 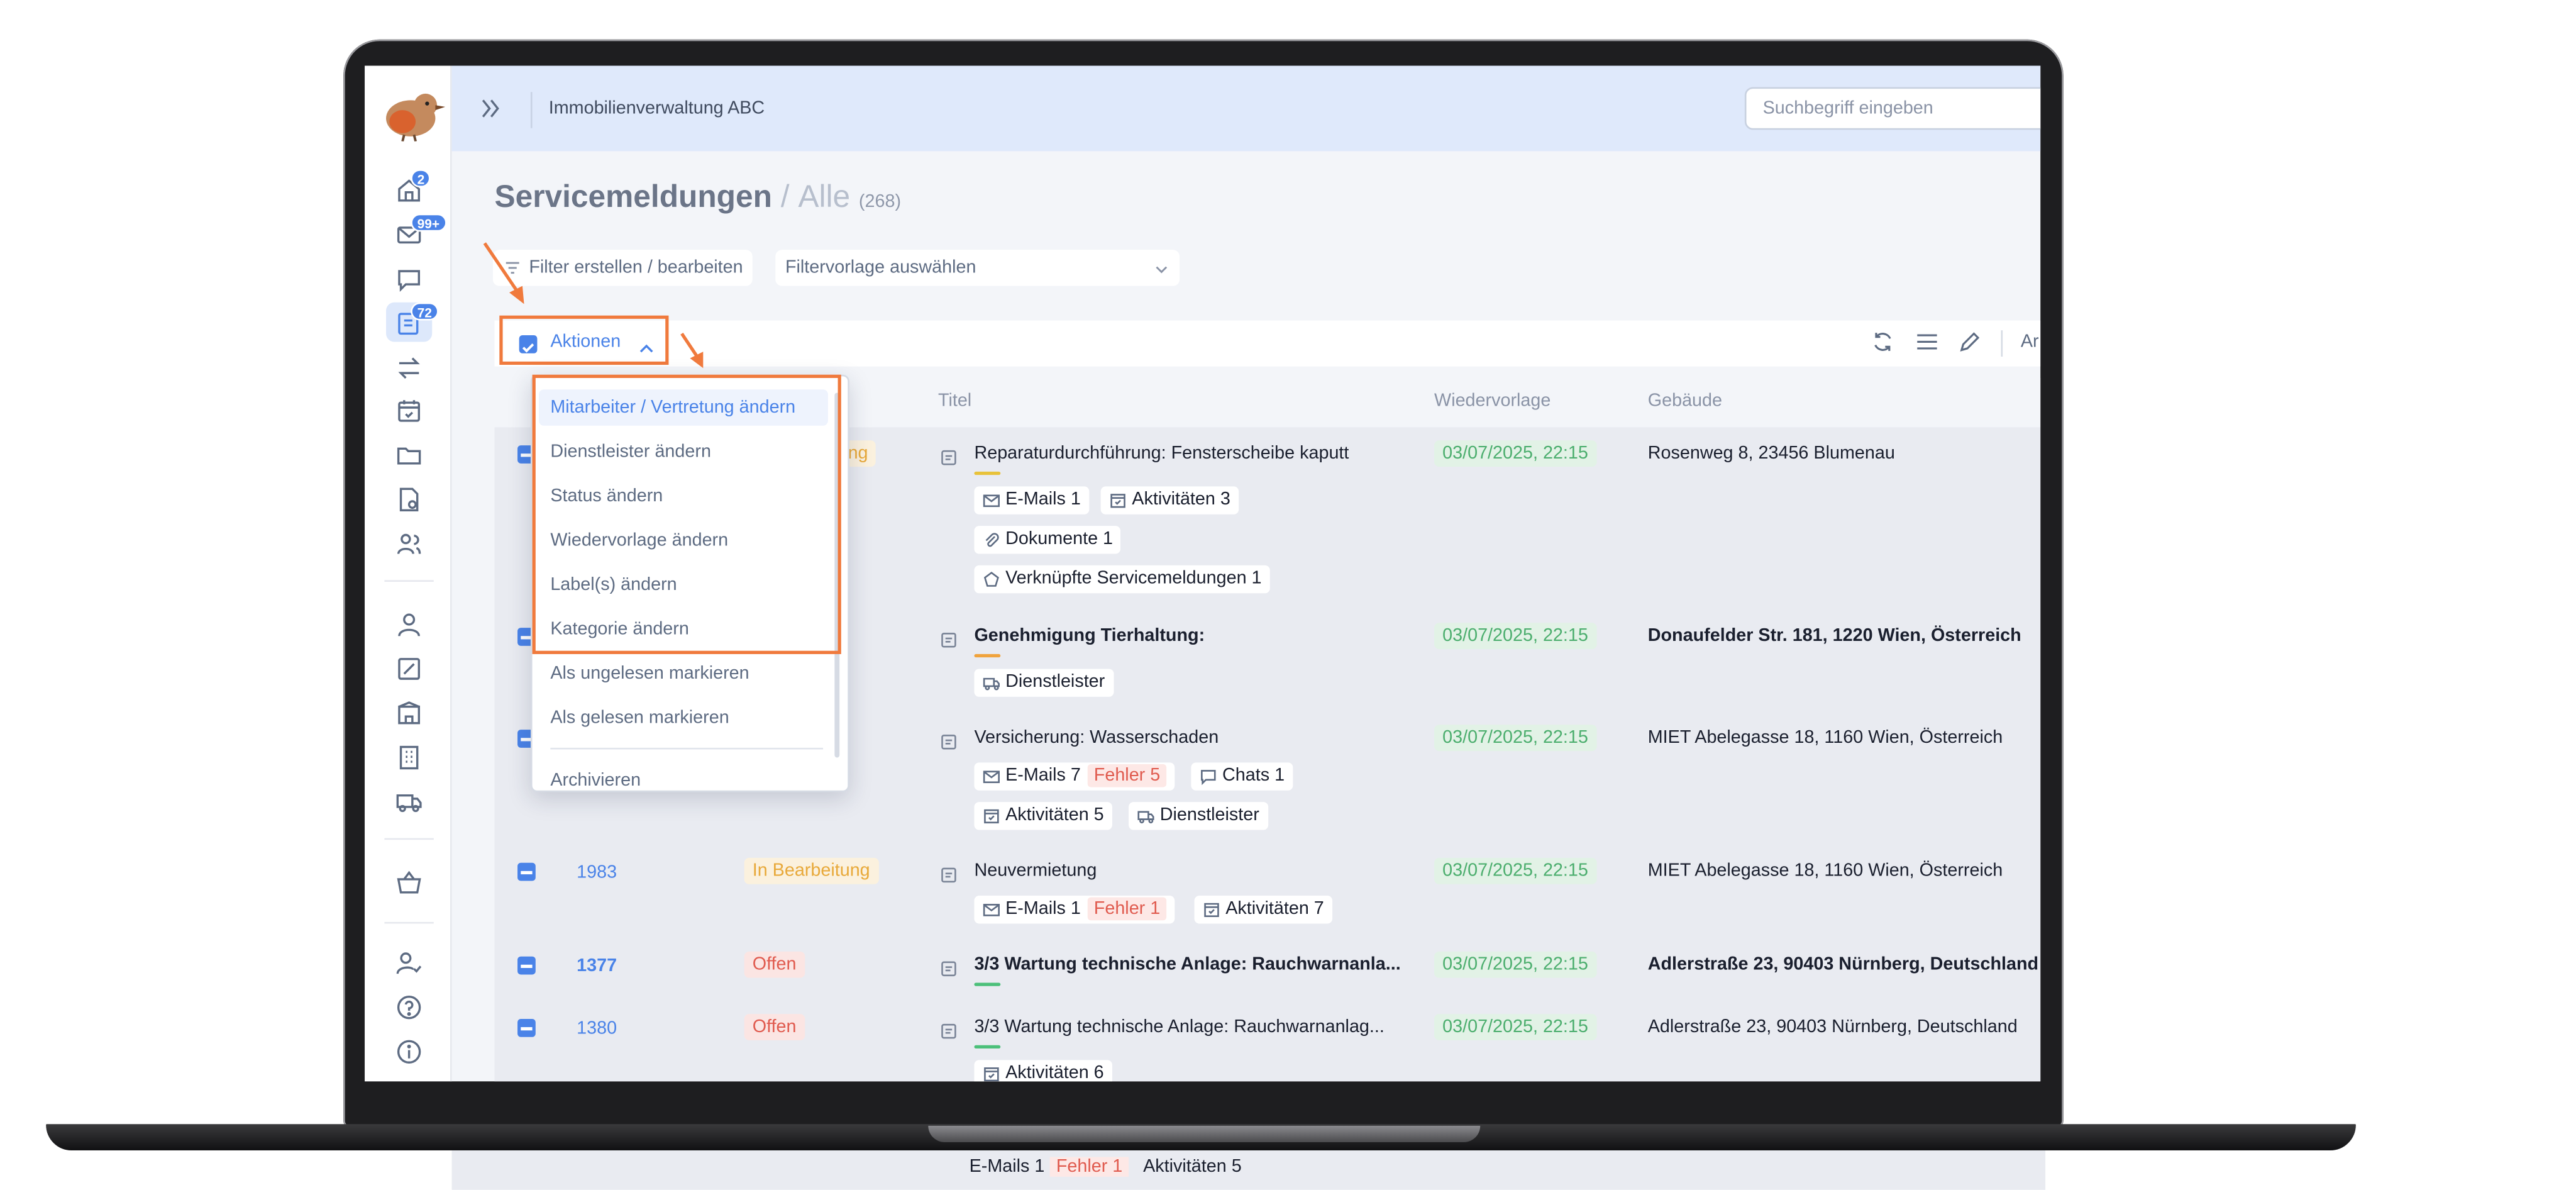 I want to click on emails-chip: E-Mails 1, so click(x=1031, y=500).